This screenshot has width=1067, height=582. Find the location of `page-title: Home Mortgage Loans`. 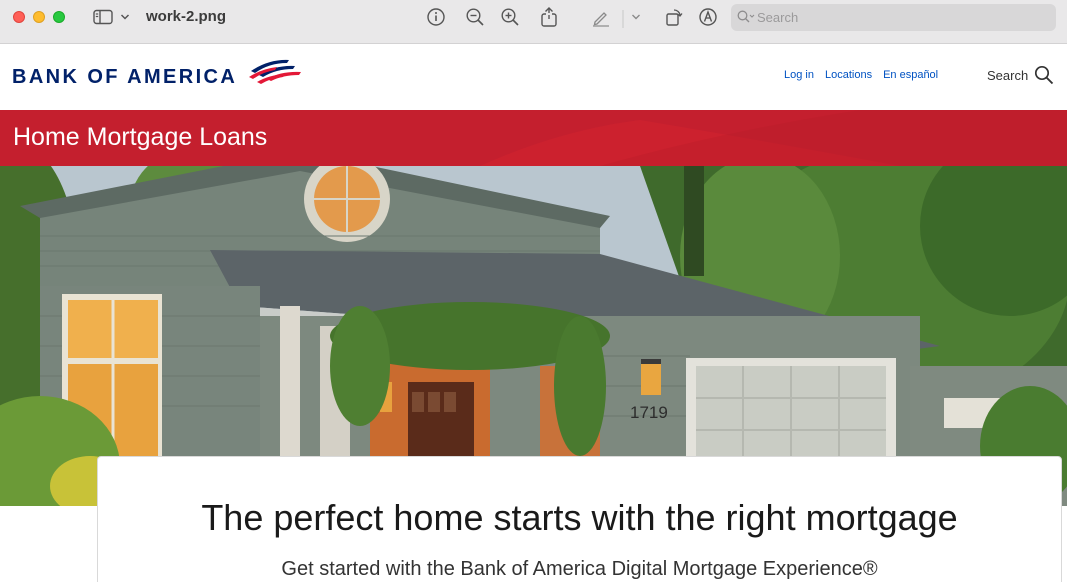

page-title: Home Mortgage Loans is located at coordinates (140, 137).